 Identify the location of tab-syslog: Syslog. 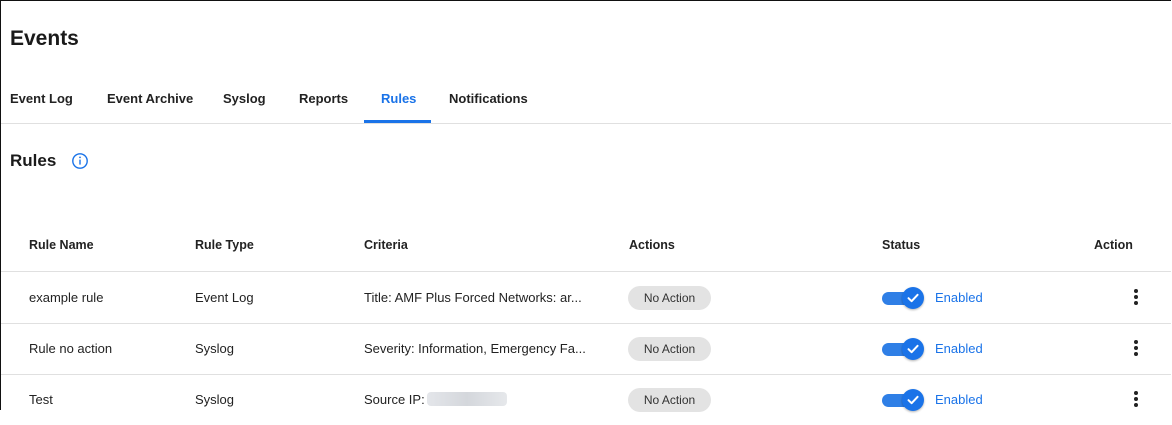
(244, 98).